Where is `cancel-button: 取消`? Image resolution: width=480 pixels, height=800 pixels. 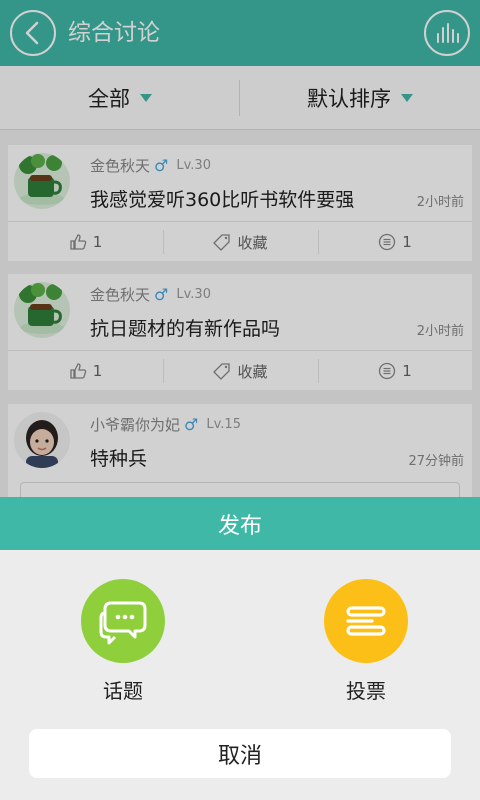 cancel-button: 取消 is located at coordinates (240, 753).